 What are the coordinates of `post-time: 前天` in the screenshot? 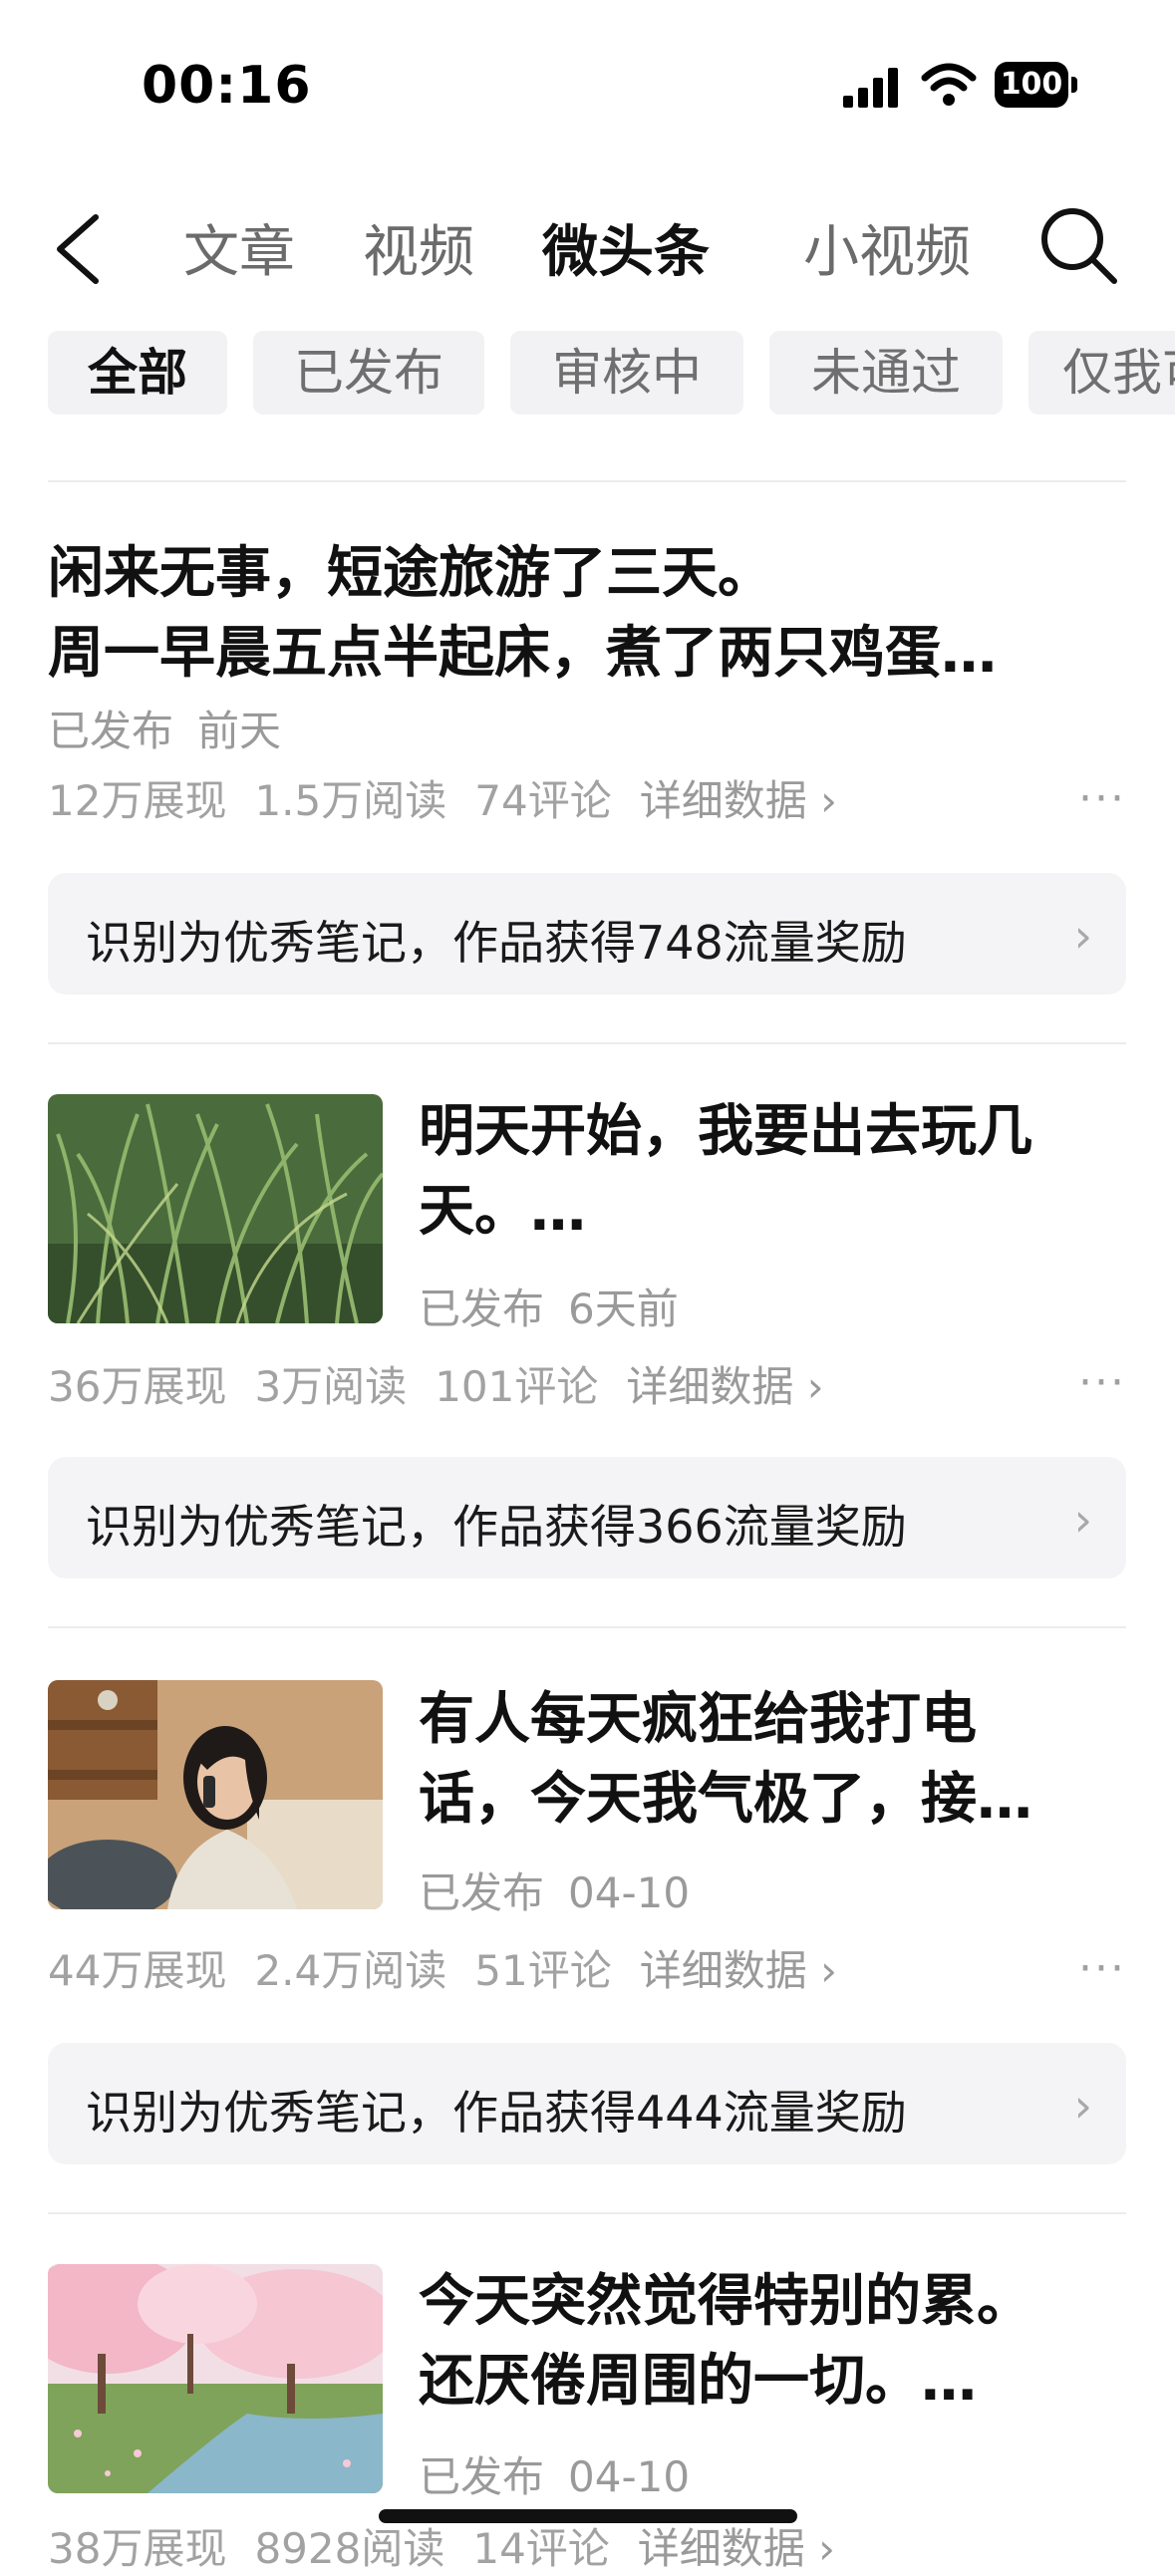 It's located at (239, 731).